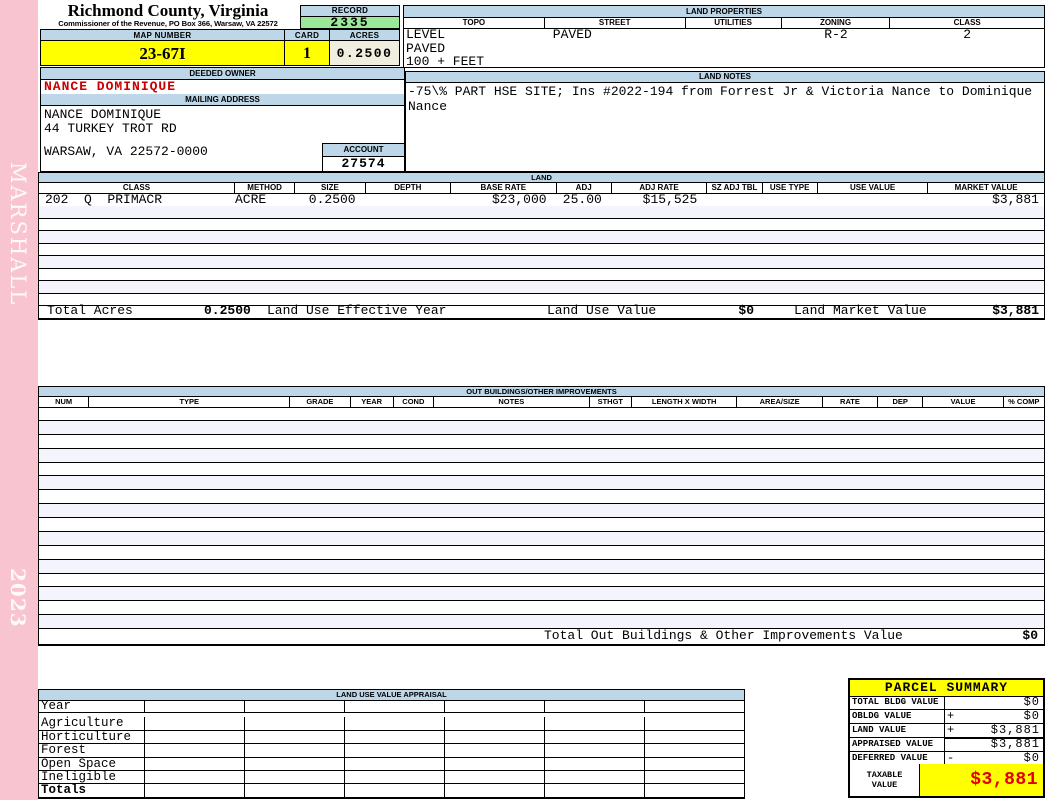 This screenshot has height=800, width=1050. What do you see at coordinates (897, 716) in the screenshot?
I see `parcel-row-label: OBLDG VALUE` at bounding box center [897, 716].